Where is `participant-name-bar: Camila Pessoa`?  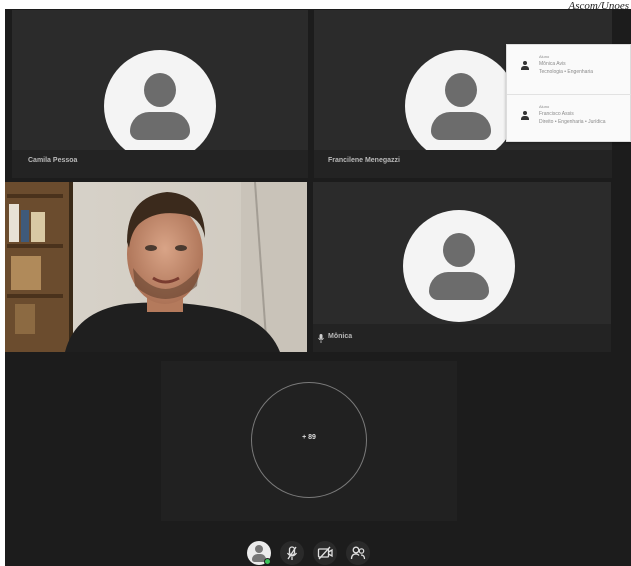 participant-name-bar: Camila Pessoa is located at coordinates (160, 164).